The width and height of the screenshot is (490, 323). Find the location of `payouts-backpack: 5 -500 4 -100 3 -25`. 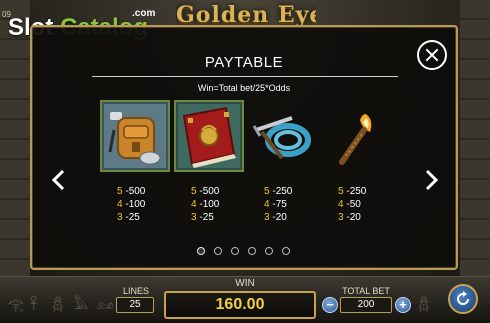

payouts-backpack: 5 -500 4 -100 3 -25 is located at coordinates (147, 204).